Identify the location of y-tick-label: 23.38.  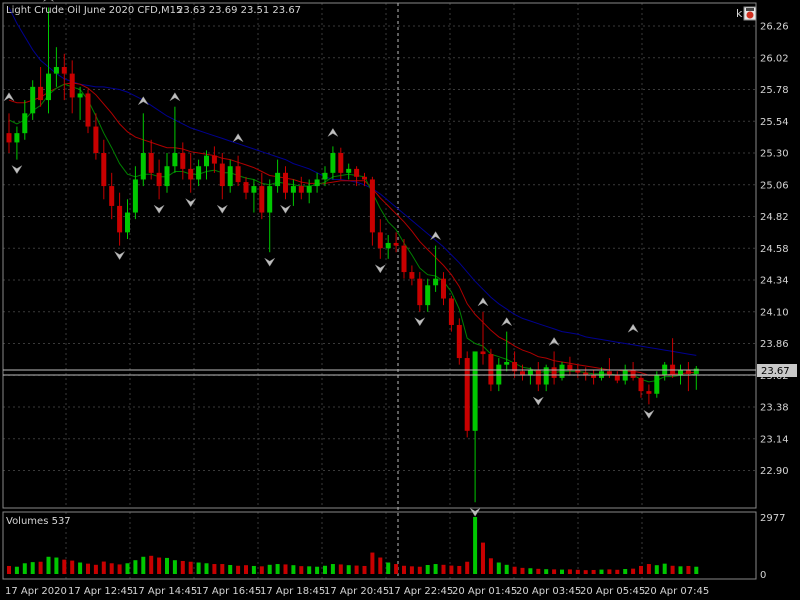
(774, 408).